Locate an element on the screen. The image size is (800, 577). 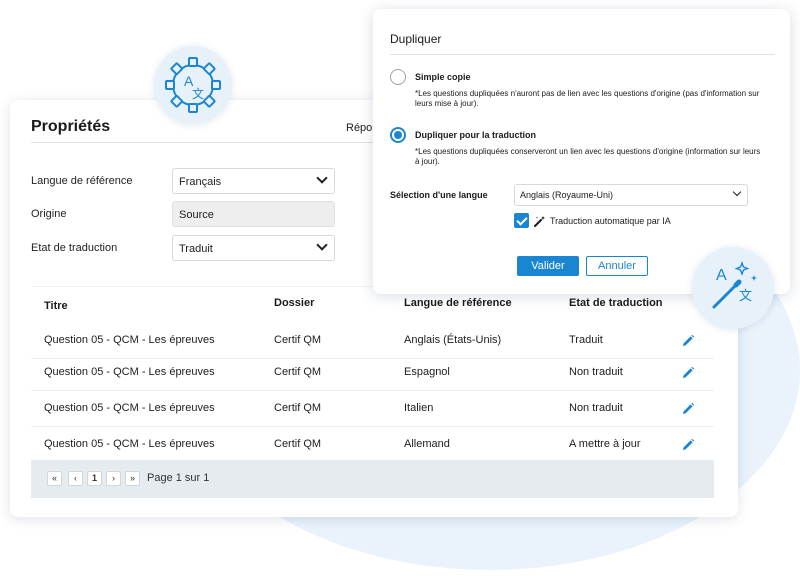
last-page-button: » is located at coordinates (132, 478).